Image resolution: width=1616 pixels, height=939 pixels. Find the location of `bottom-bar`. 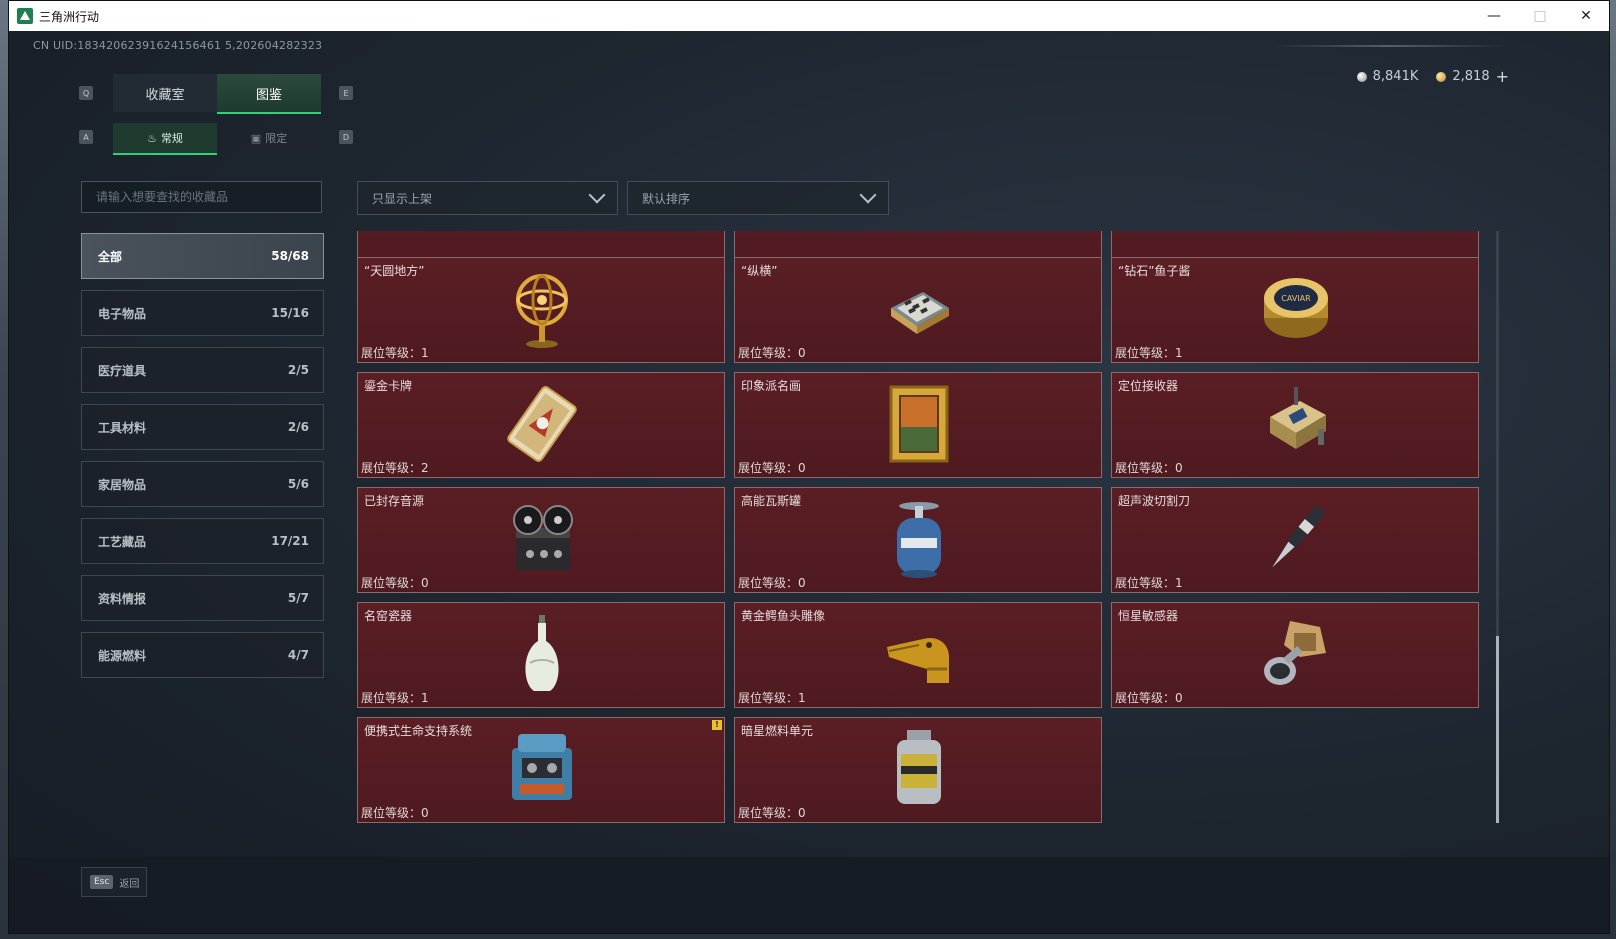

bottom-bar is located at coordinates (809, 895).